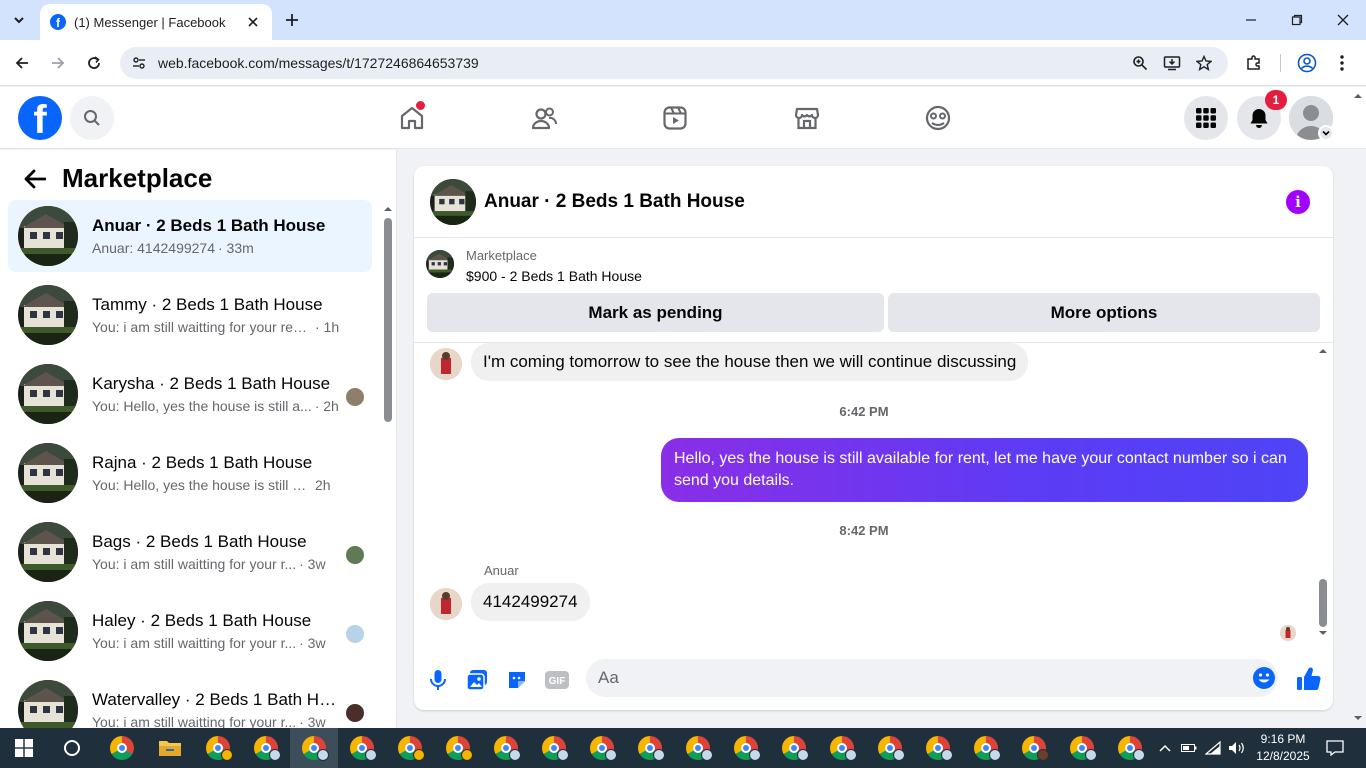 The image size is (1366, 768). I want to click on tab-search-button, so click(19, 20).